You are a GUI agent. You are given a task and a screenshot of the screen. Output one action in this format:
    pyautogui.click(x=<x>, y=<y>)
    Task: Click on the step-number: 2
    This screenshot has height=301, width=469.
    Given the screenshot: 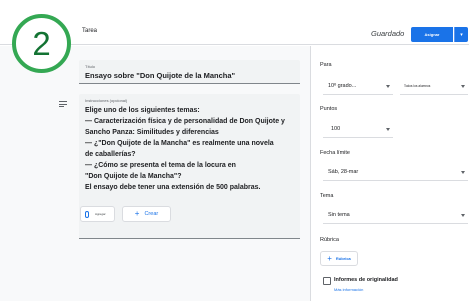 What is the action you would take?
    pyautogui.click(x=41, y=43)
    